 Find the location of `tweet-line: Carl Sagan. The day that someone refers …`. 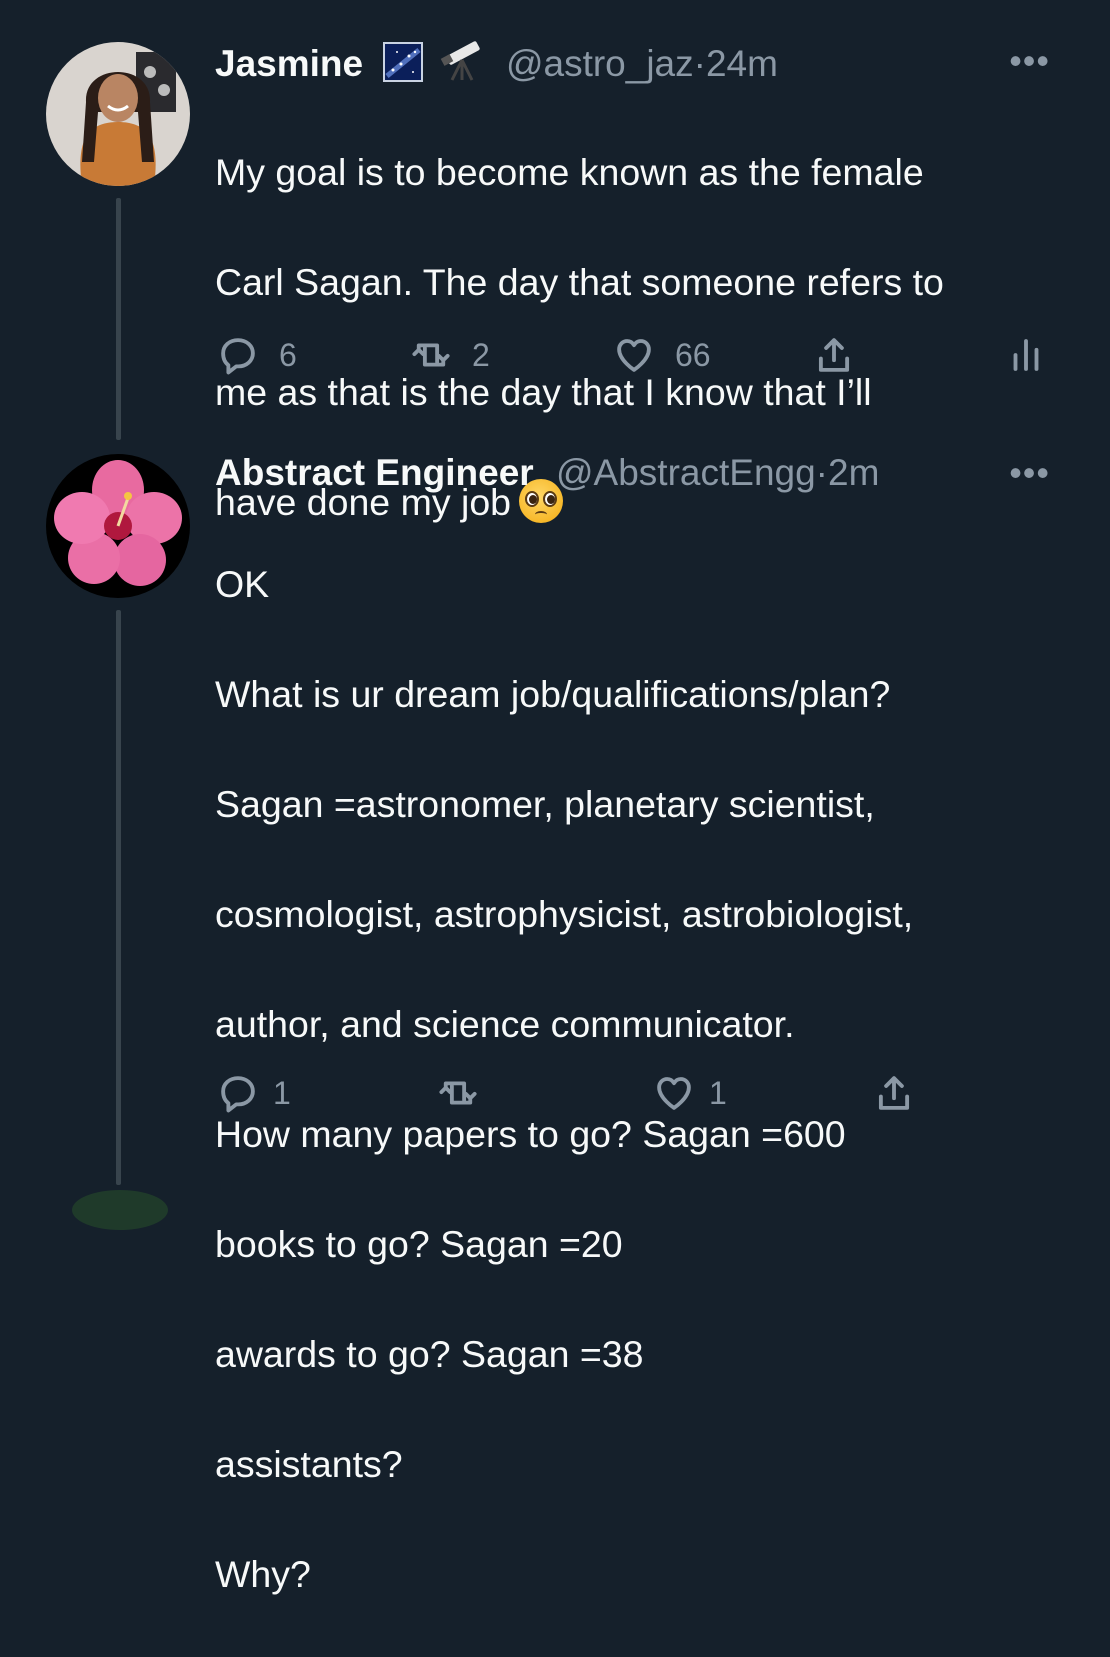

tweet-line: Carl Sagan. The day that someone refers … is located at coordinates (579, 282).